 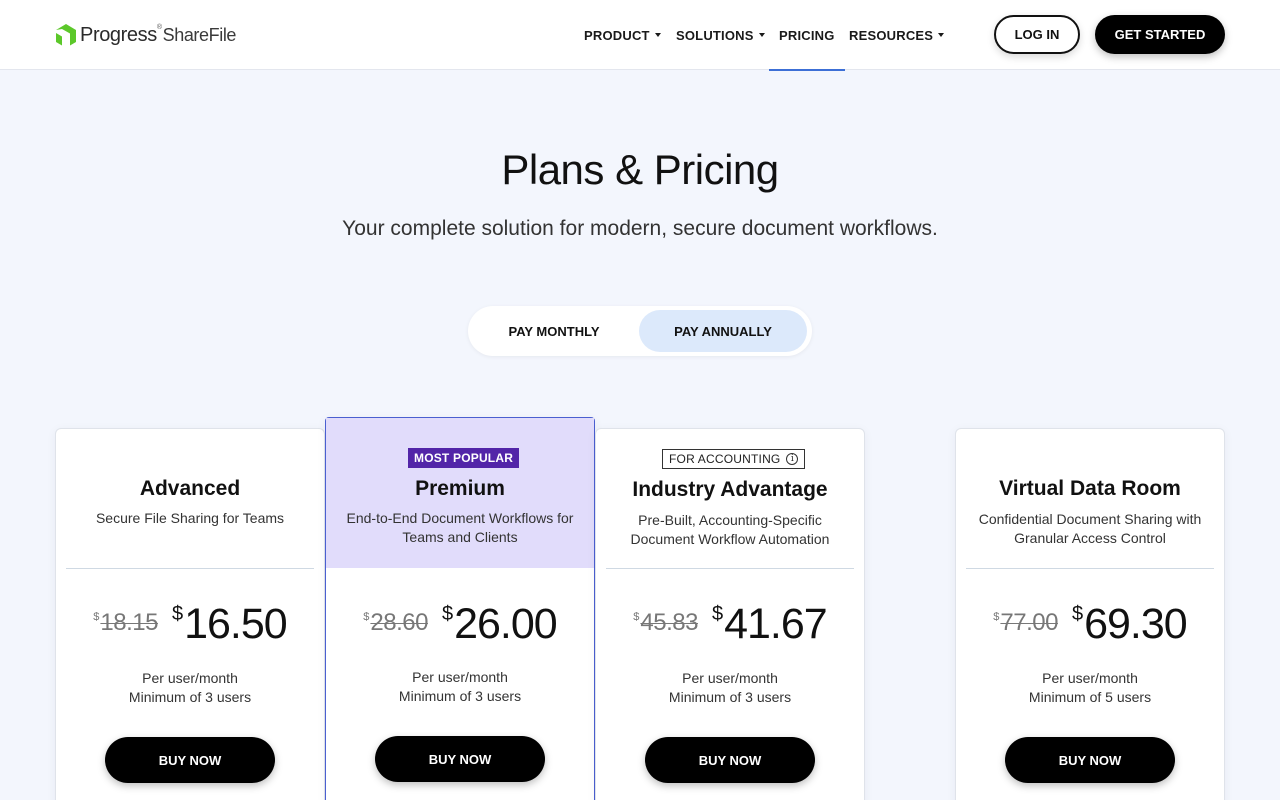 I want to click on minimum-users-text: Minimum of 5 users, so click(x=1090, y=697).